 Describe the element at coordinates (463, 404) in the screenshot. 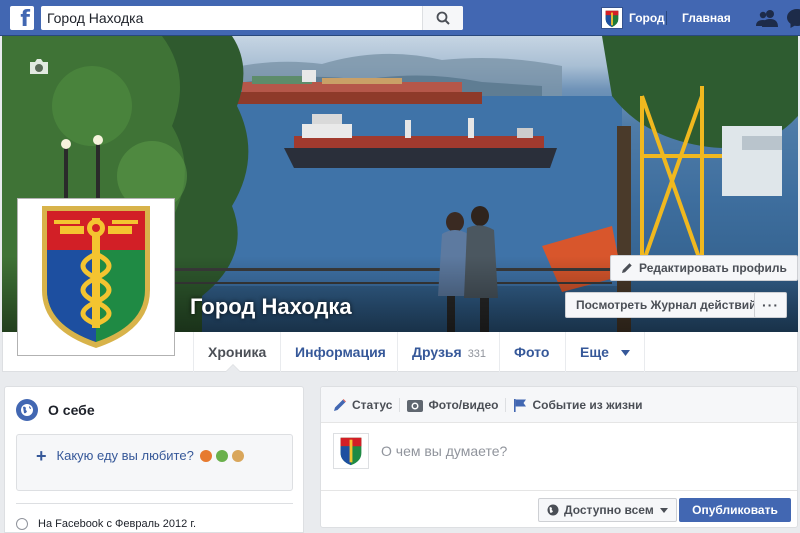

I see `composer-tab-photo-label: Фото/видео` at that location.